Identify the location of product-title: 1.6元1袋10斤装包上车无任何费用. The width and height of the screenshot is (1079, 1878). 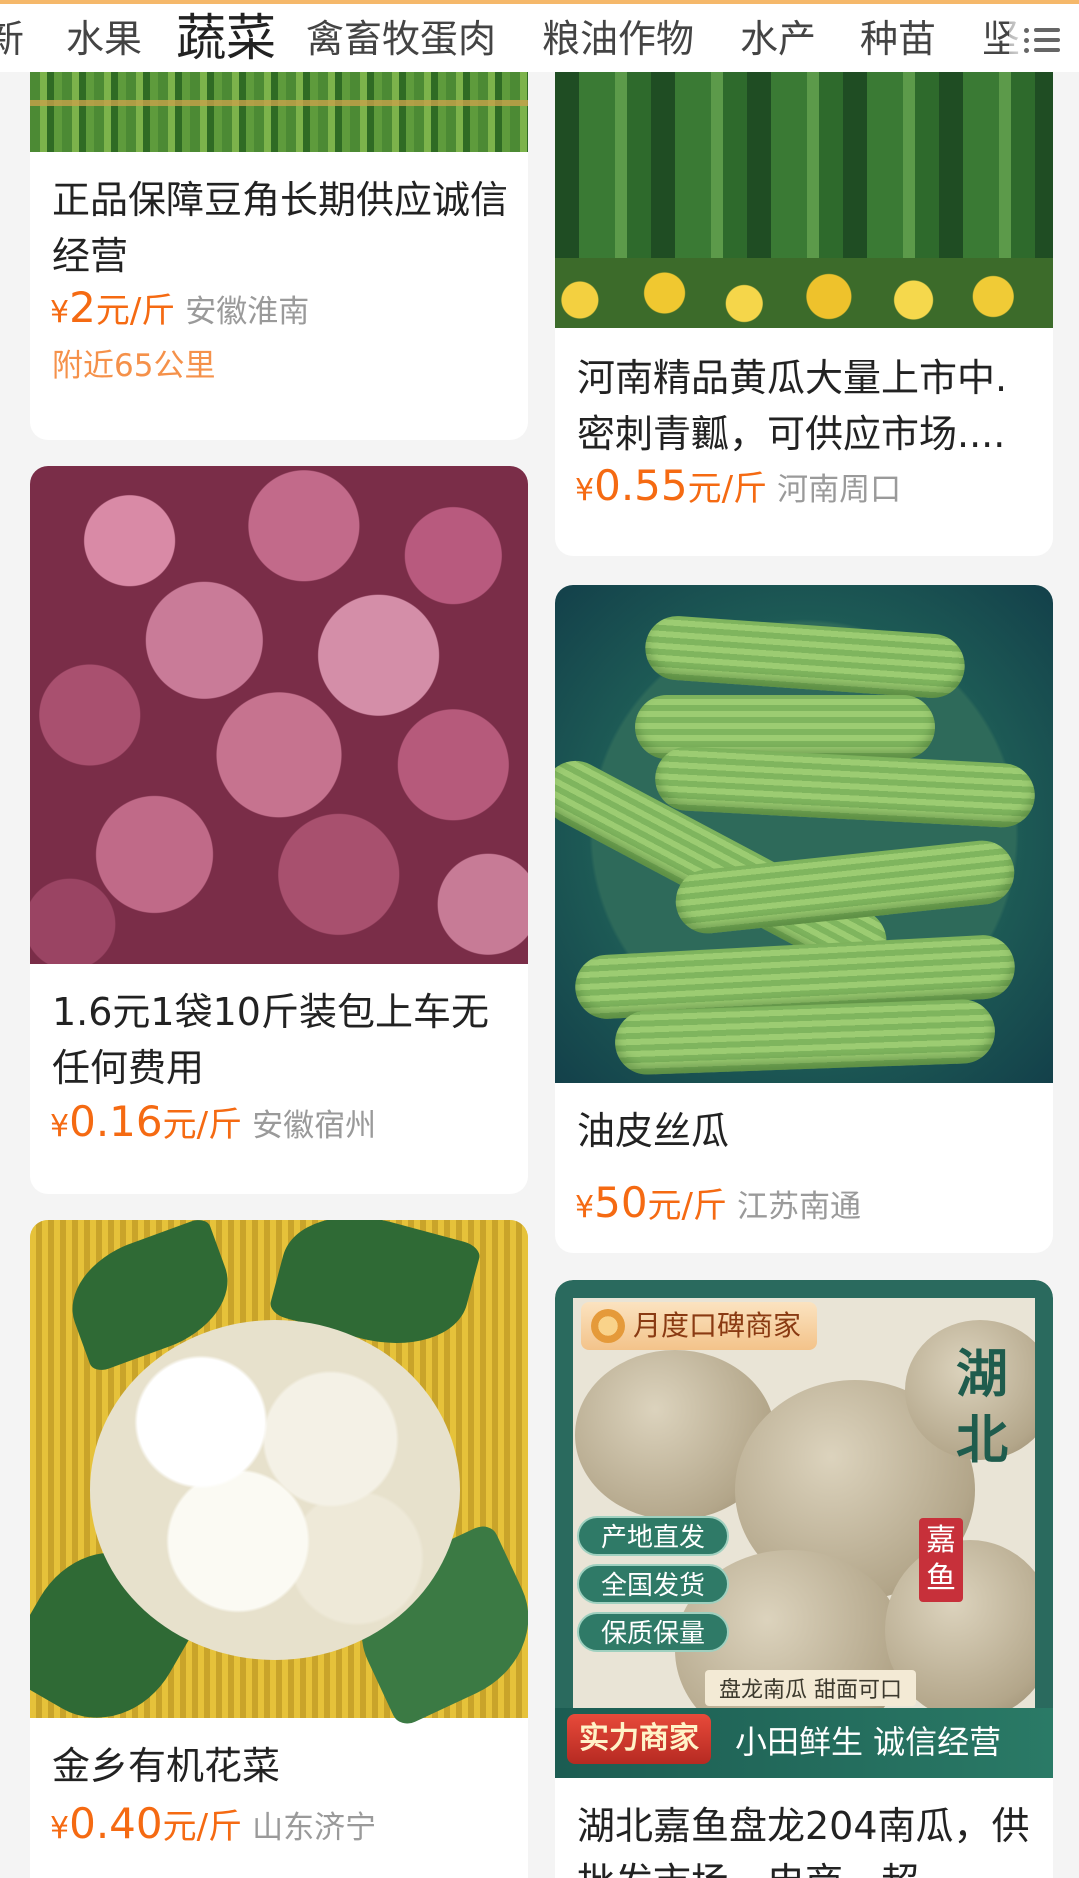
(270, 1040).